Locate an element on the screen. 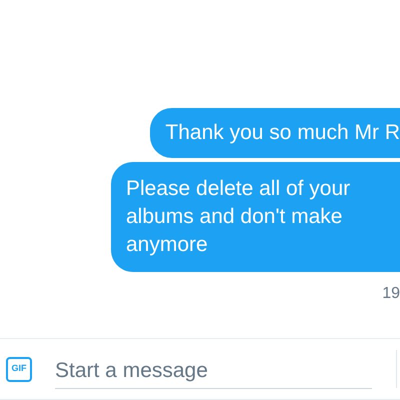 The image size is (400, 400). message-input: Start a message is located at coordinates (213, 371).